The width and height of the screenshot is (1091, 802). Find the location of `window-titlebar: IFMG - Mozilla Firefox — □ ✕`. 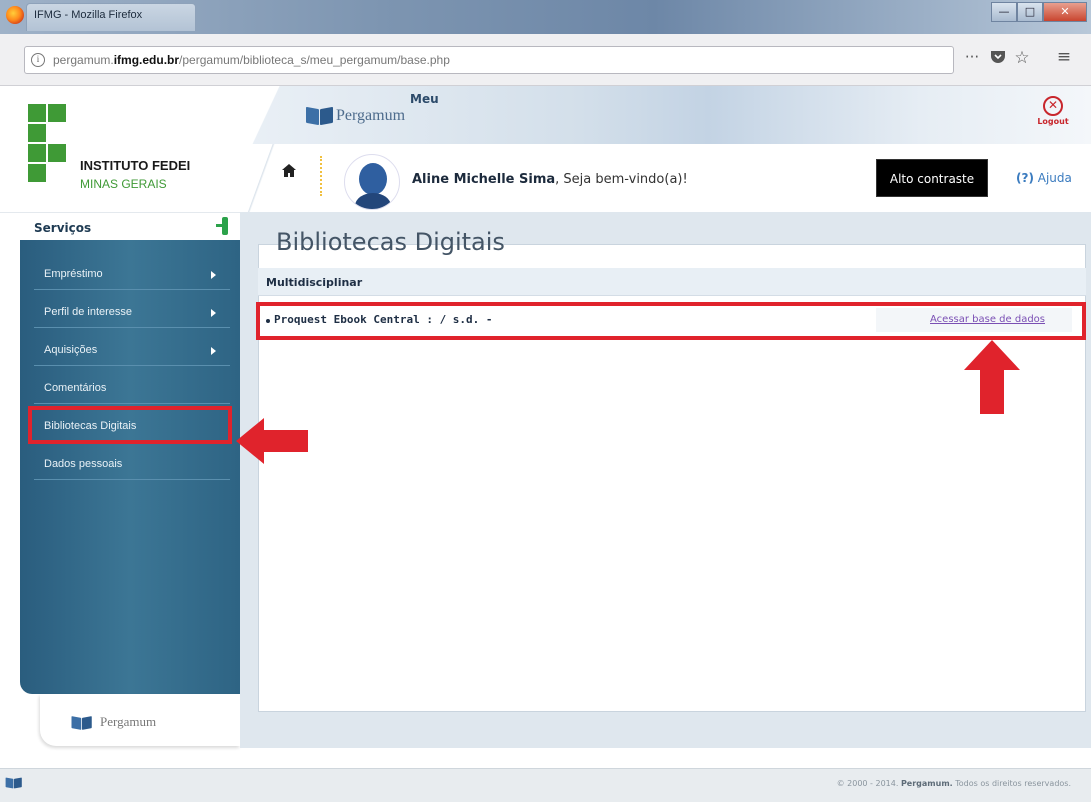

window-titlebar: IFMG - Mozilla Firefox — □ ✕ is located at coordinates (545, 17).